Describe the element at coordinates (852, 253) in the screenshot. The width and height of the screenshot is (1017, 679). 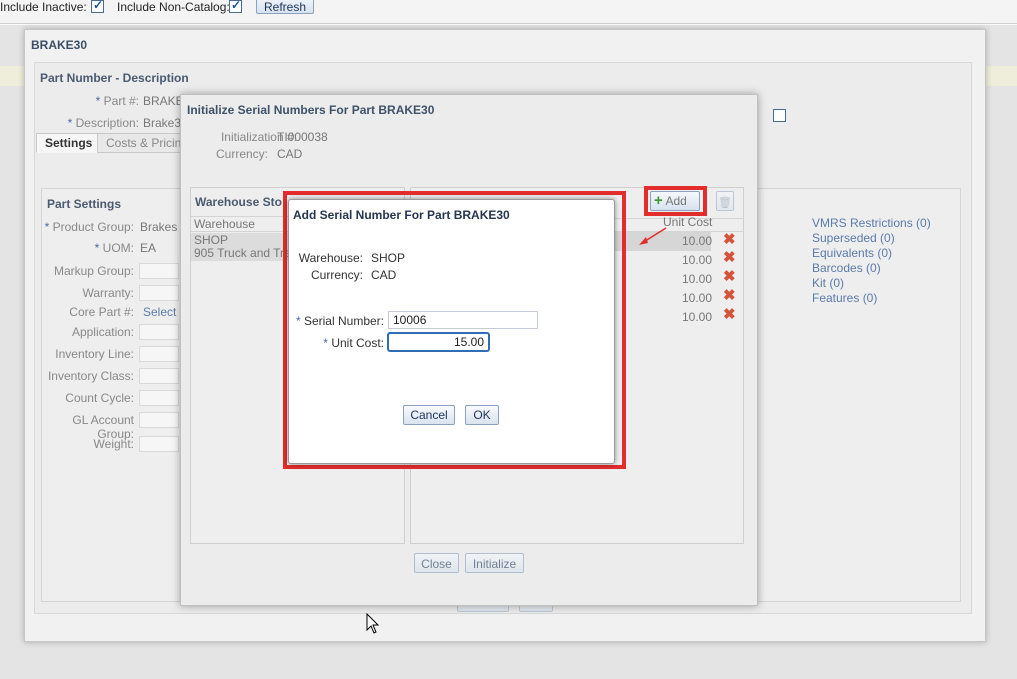
I see `equivalents-link: Equivalents (0)` at that location.